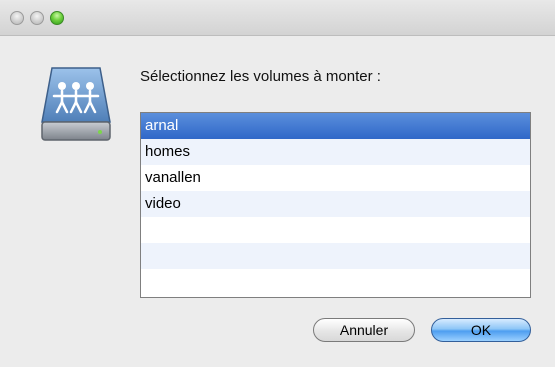  I want to click on volume-item-arnal: arnal, so click(335, 126).